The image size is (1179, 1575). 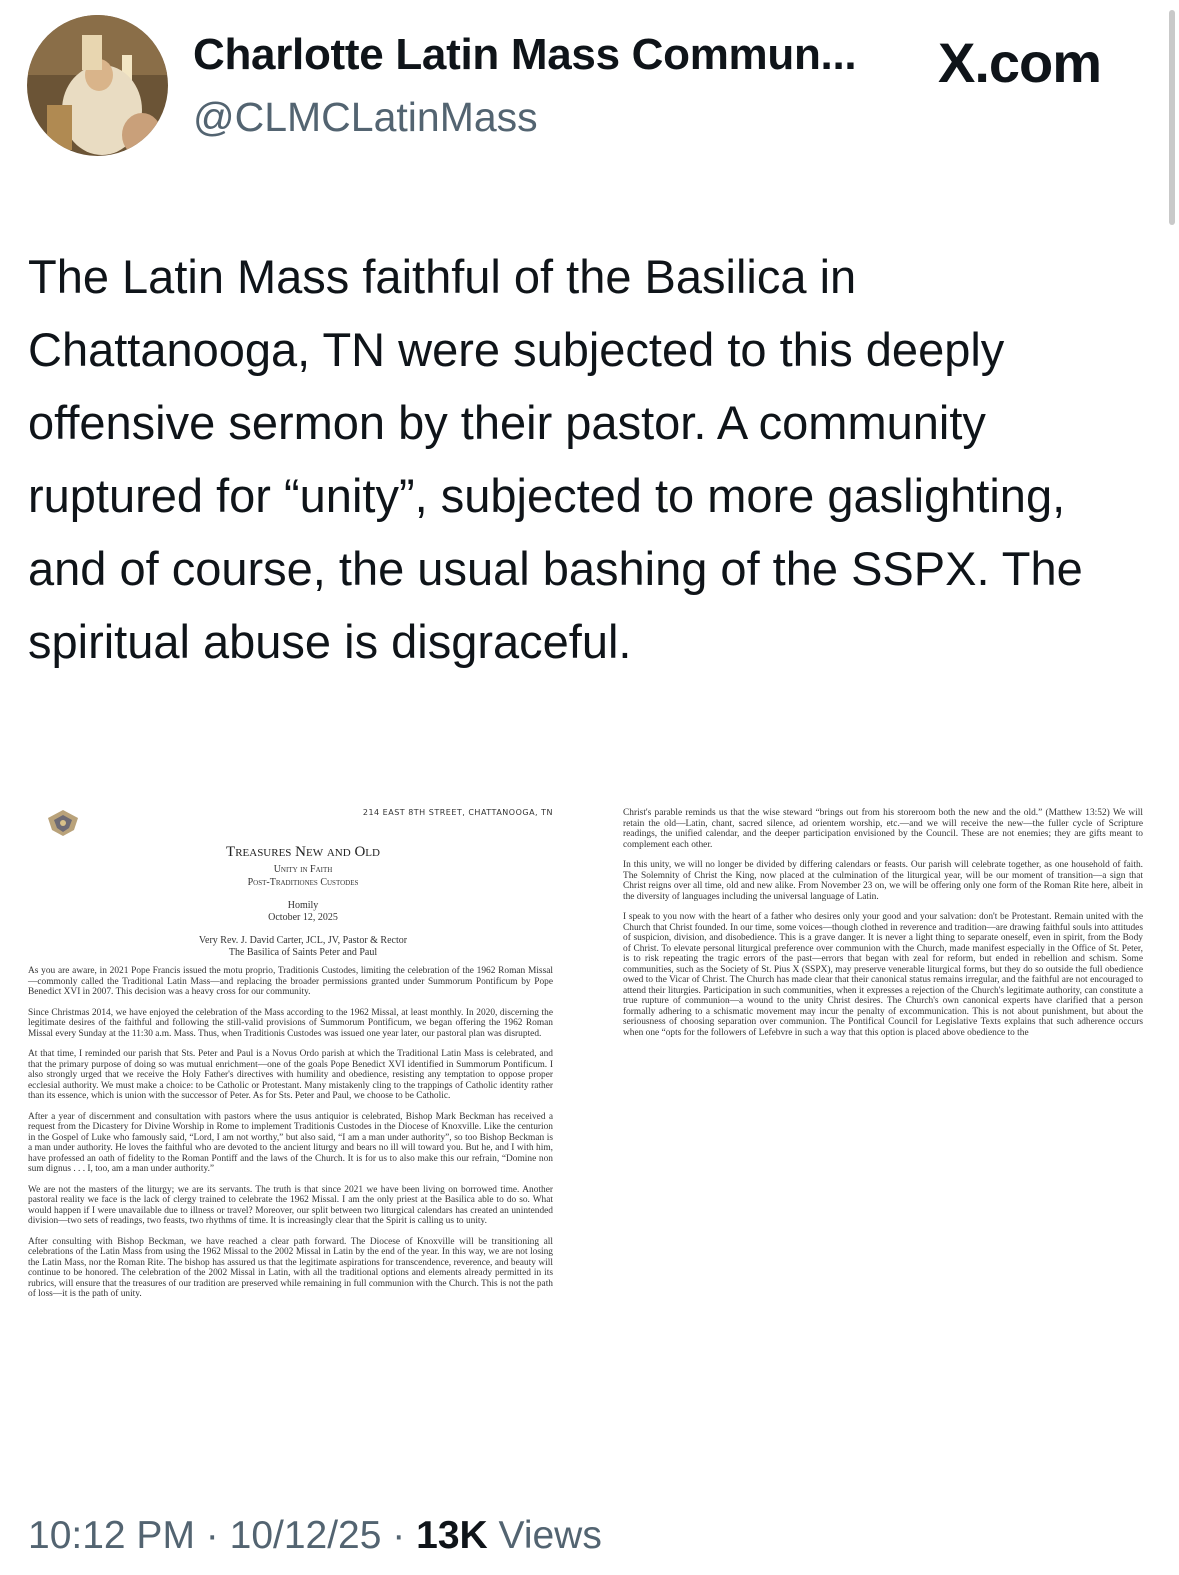 What do you see at coordinates (550, 1535) in the screenshot?
I see `views-label: Views` at bounding box center [550, 1535].